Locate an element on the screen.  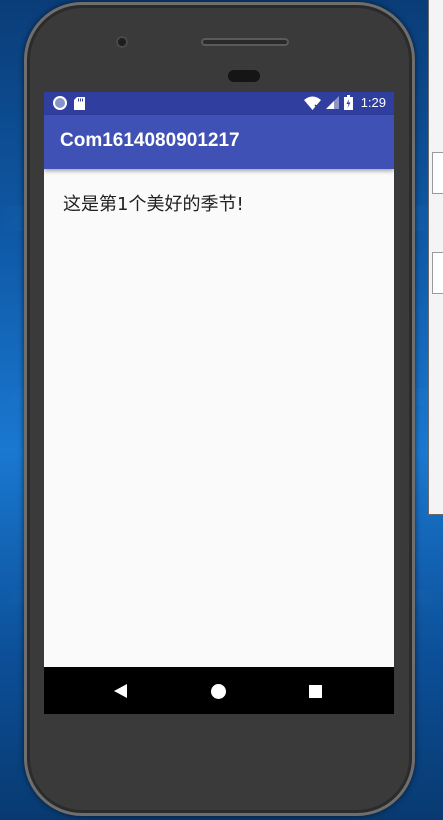
battery-icon is located at coordinates (348, 102).